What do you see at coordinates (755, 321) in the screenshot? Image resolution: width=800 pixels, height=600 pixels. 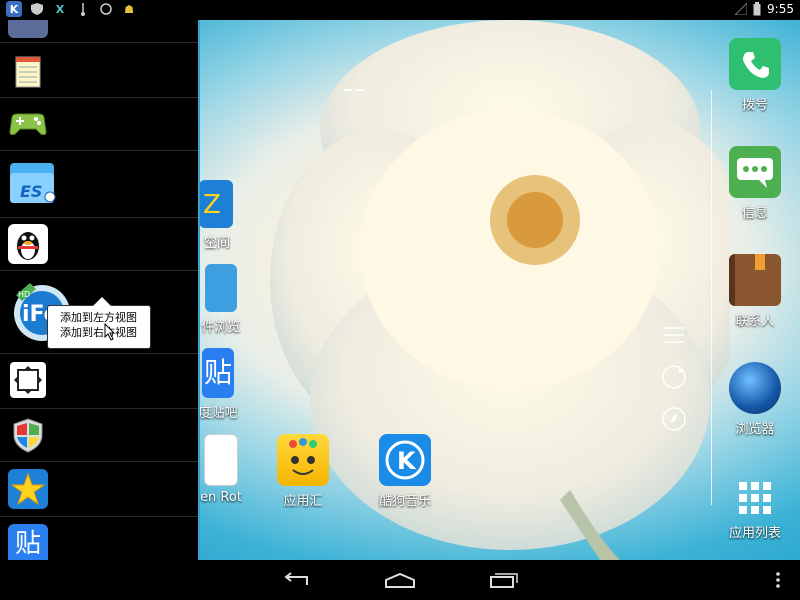 I see `dock-label-contacts: 联系人` at bounding box center [755, 321].